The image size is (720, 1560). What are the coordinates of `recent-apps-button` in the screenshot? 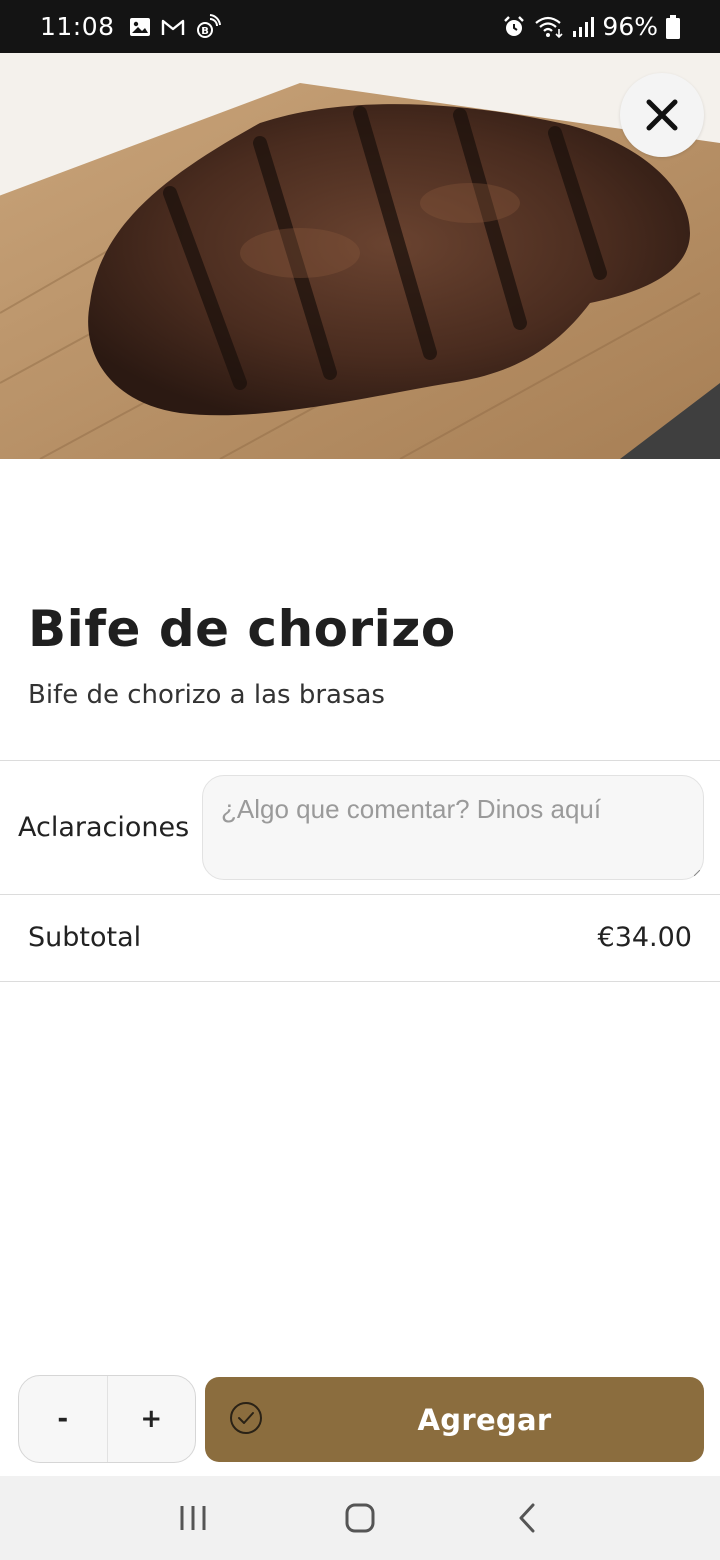 It's located at (193, 1518).